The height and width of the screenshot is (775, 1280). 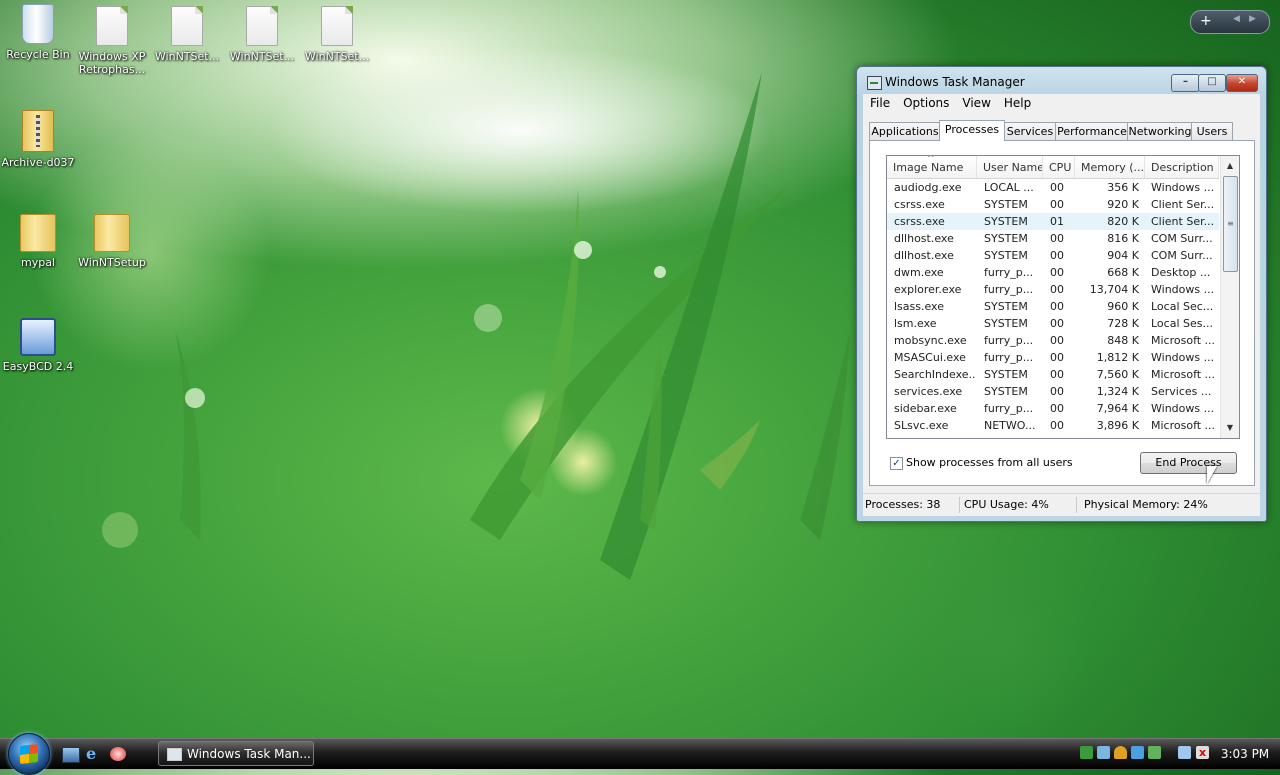 What do you see at coordinates (112, 241) in the screenshot?
I see `desktop-icon-winntsetup-folder: WinNTSetup` at bounding box center [112, 241].